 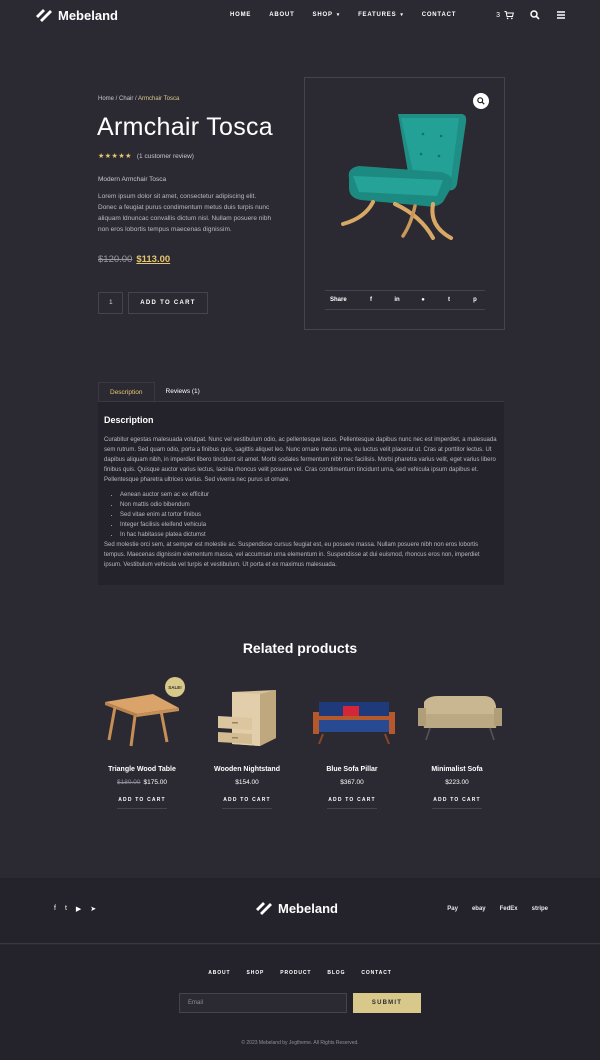 What do you see at coordinates (281, 15) in the screenshot?
I see `nav-about: ABOUT` at bounding box center [281, 15].